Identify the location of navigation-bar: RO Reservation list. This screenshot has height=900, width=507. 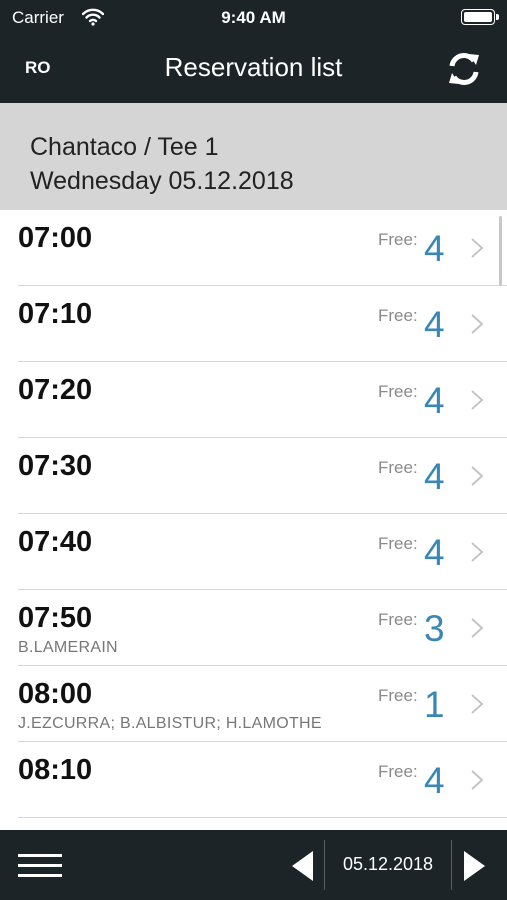
(253, 68).